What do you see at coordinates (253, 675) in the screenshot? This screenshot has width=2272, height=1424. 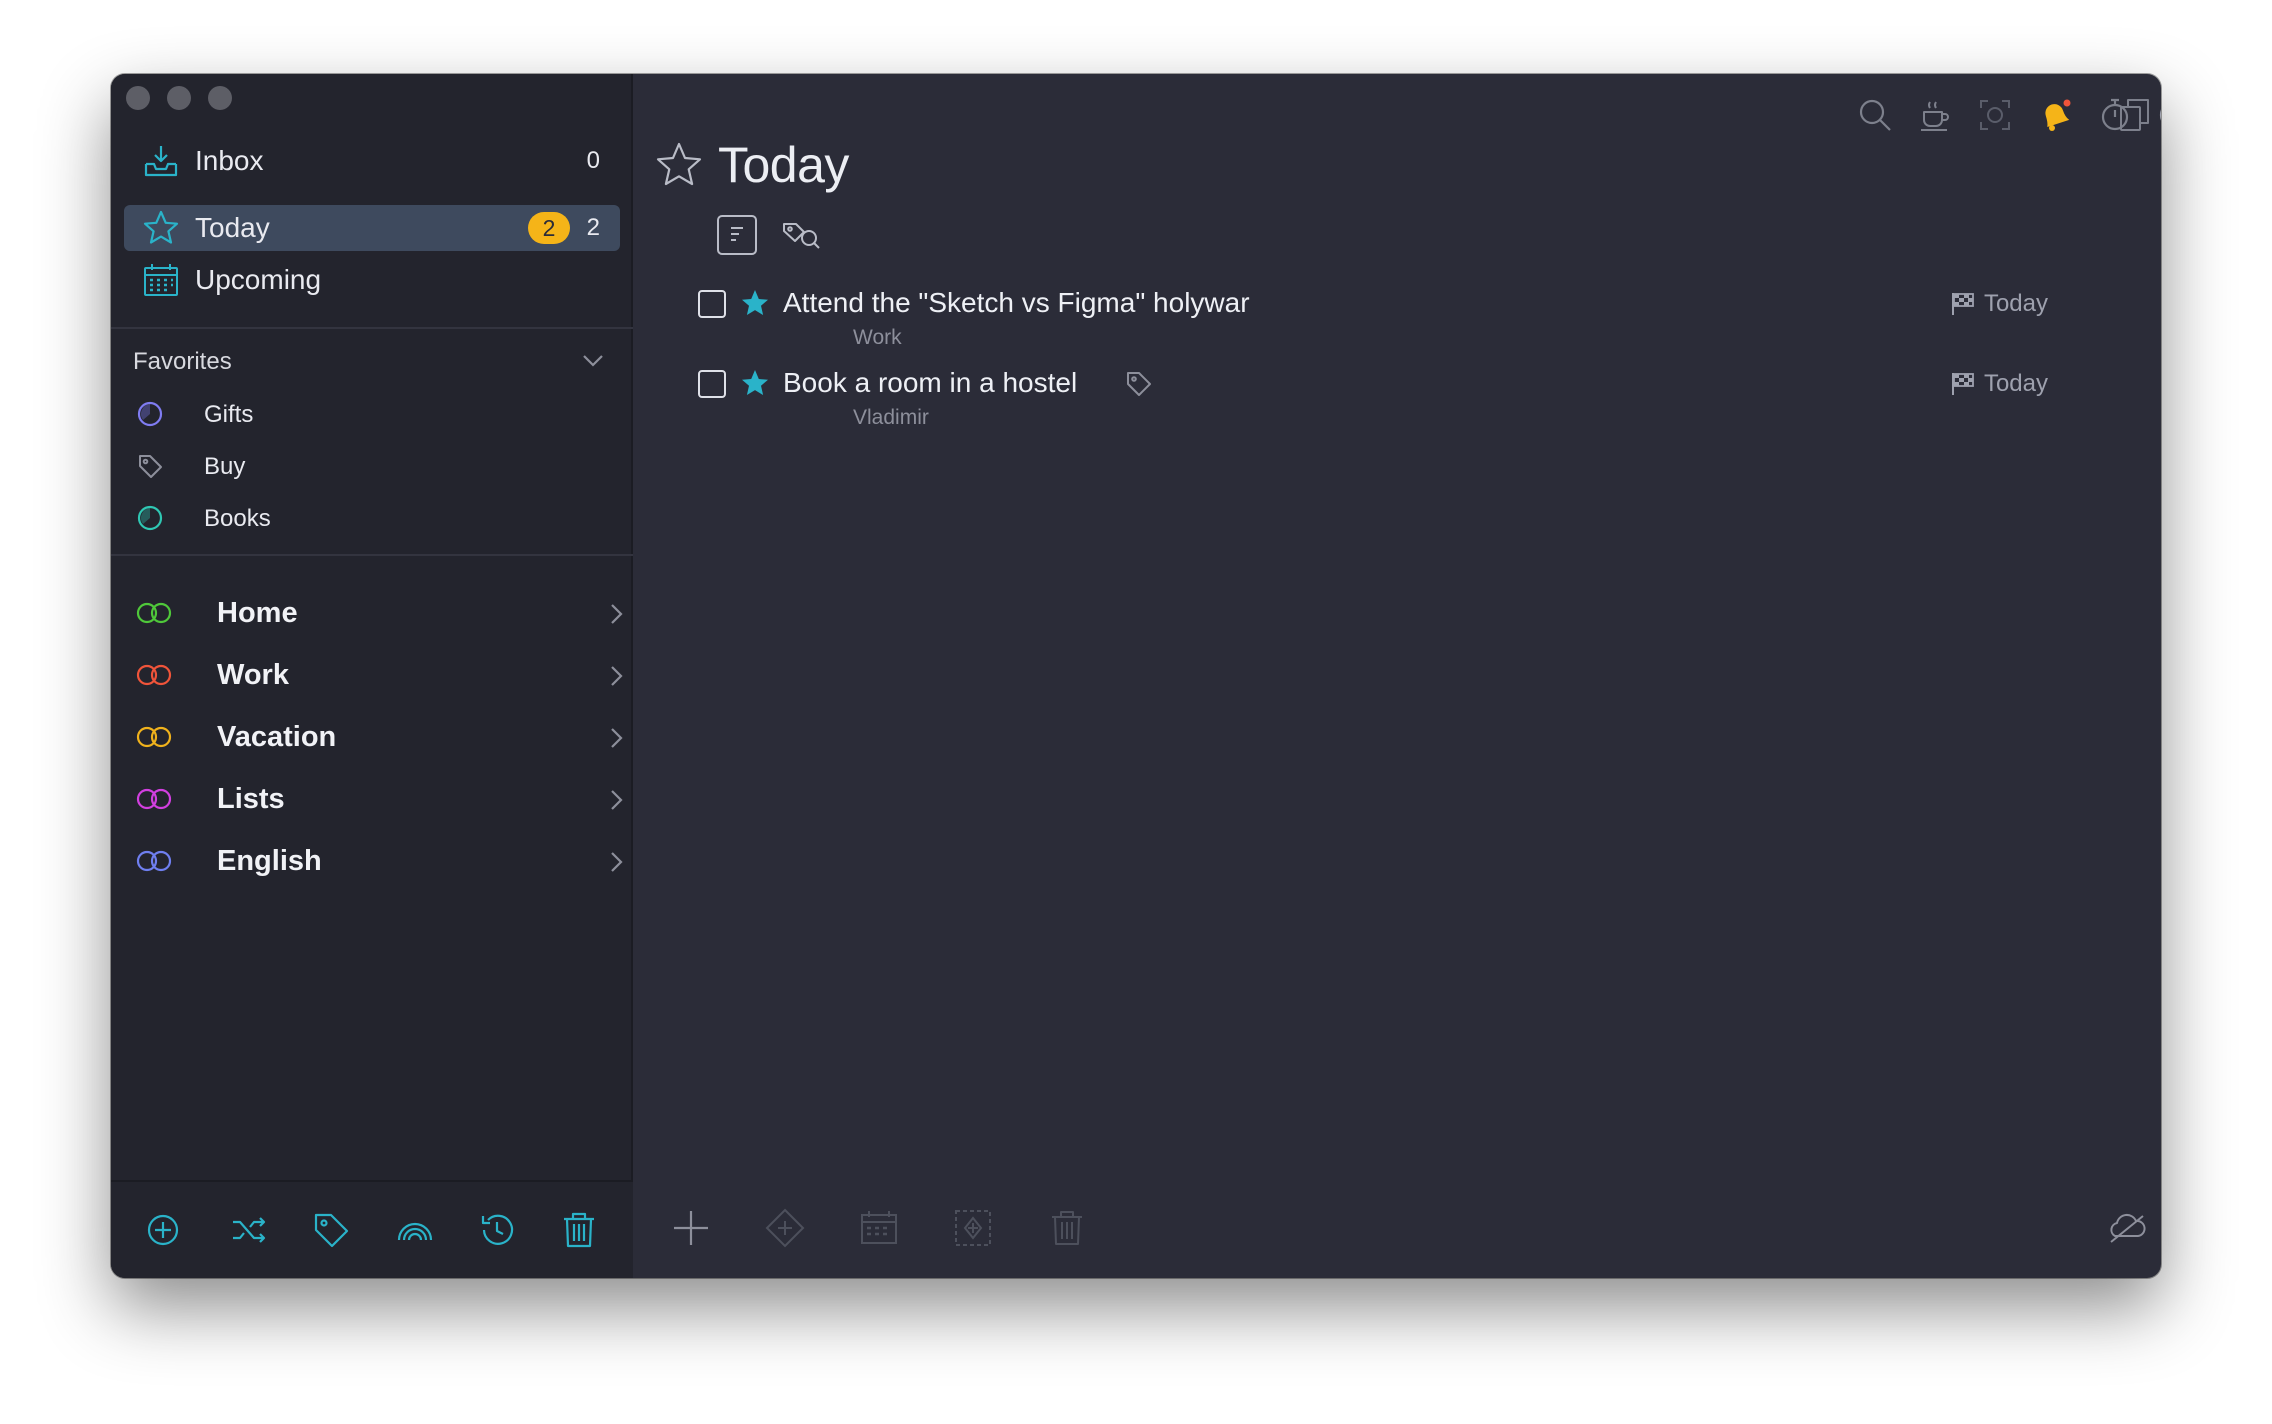 I see `area-label: Work` at bounding box center [253, 675].